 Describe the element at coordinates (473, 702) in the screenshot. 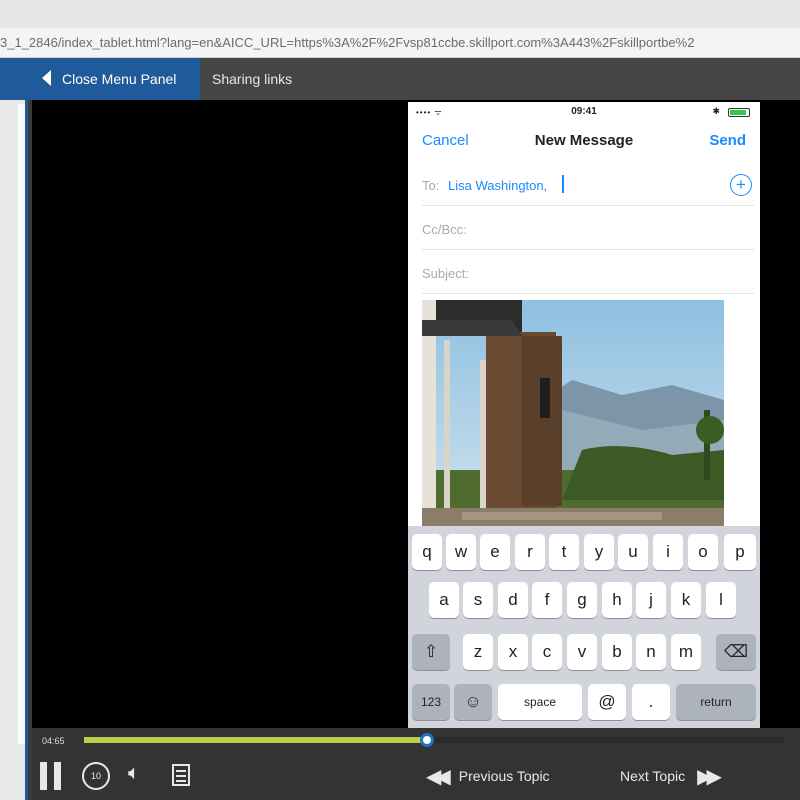

I see `emoji-key-icon: ☺` at that location.